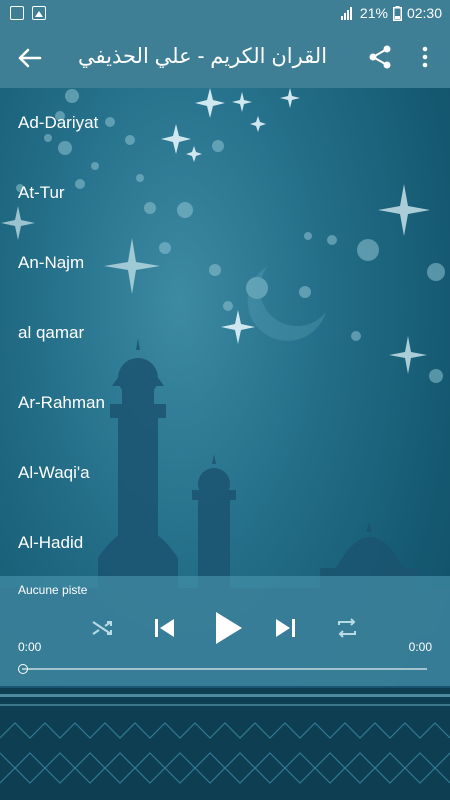 The image size is (450, 800). Describe the element at coordinates (61, 402) in the screenshot. I see `track-label: Ar-Rahman` at that location.